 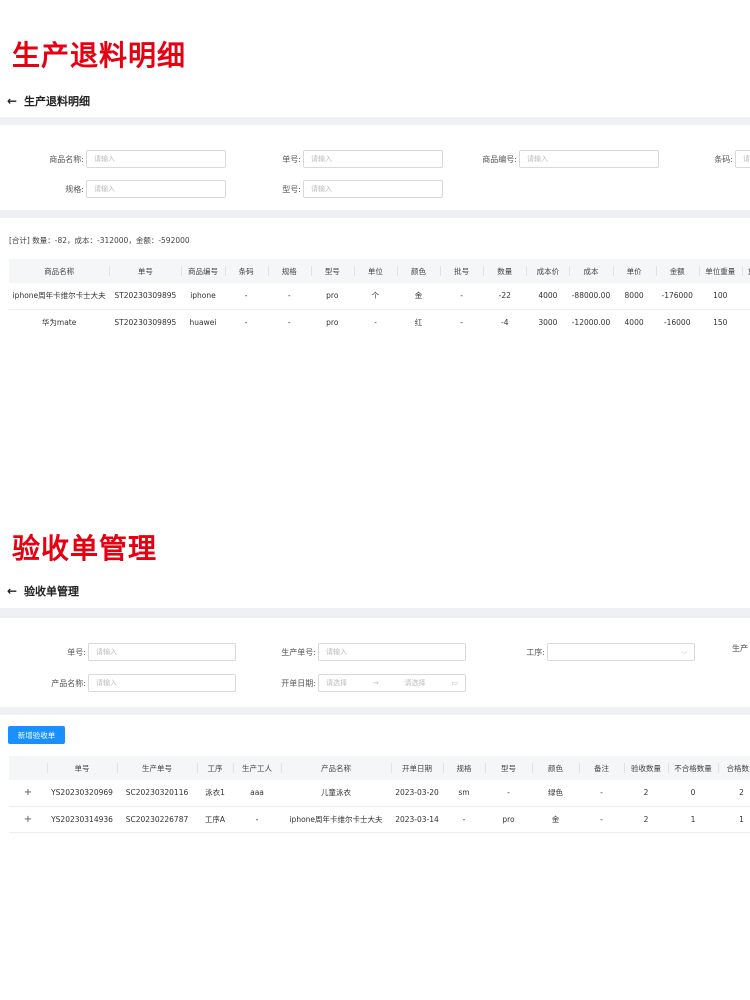 I want to click on filter-label: 条码:, so click(x=723, y=159).